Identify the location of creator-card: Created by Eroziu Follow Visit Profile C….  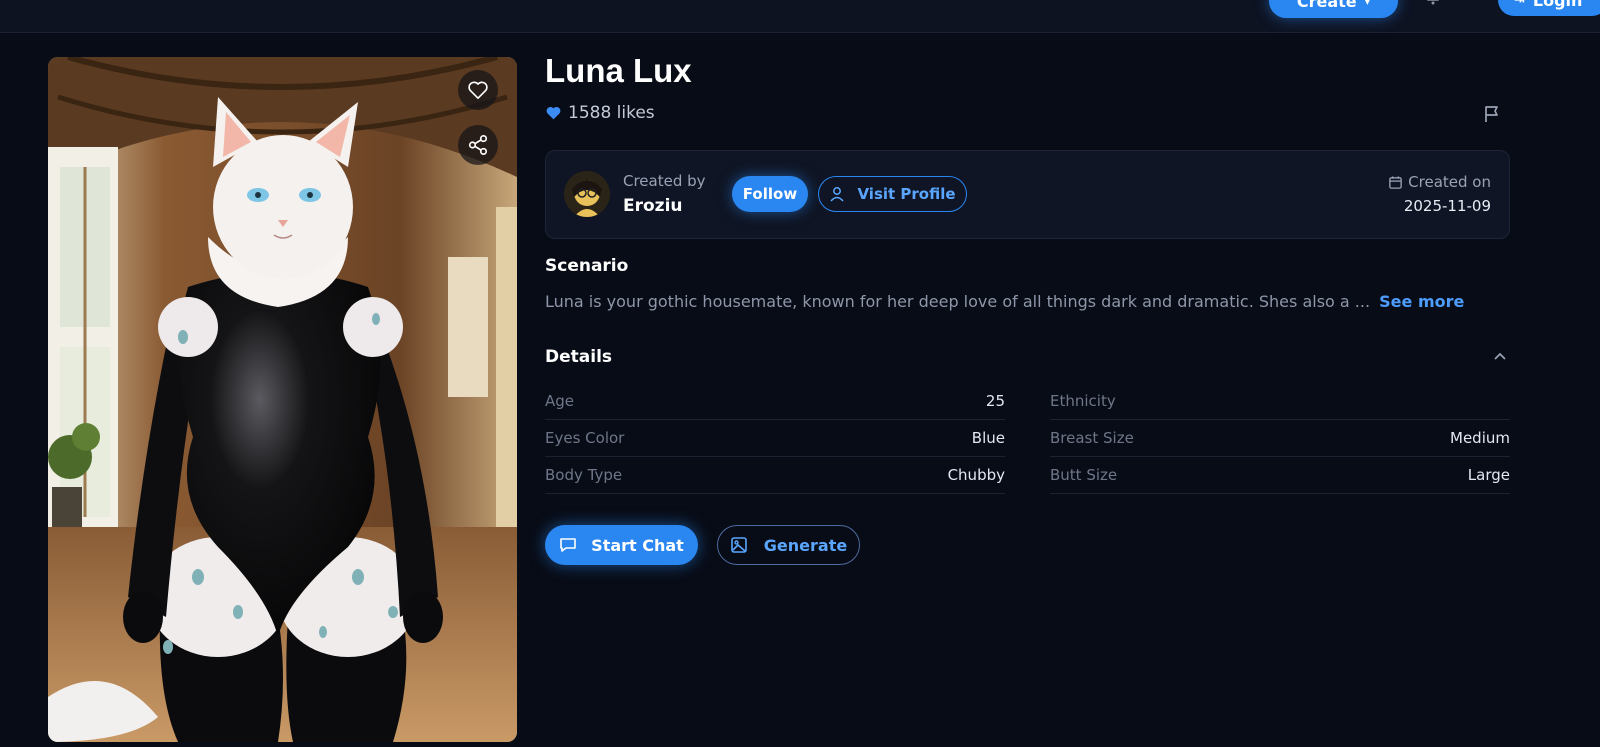
(1027, 194).